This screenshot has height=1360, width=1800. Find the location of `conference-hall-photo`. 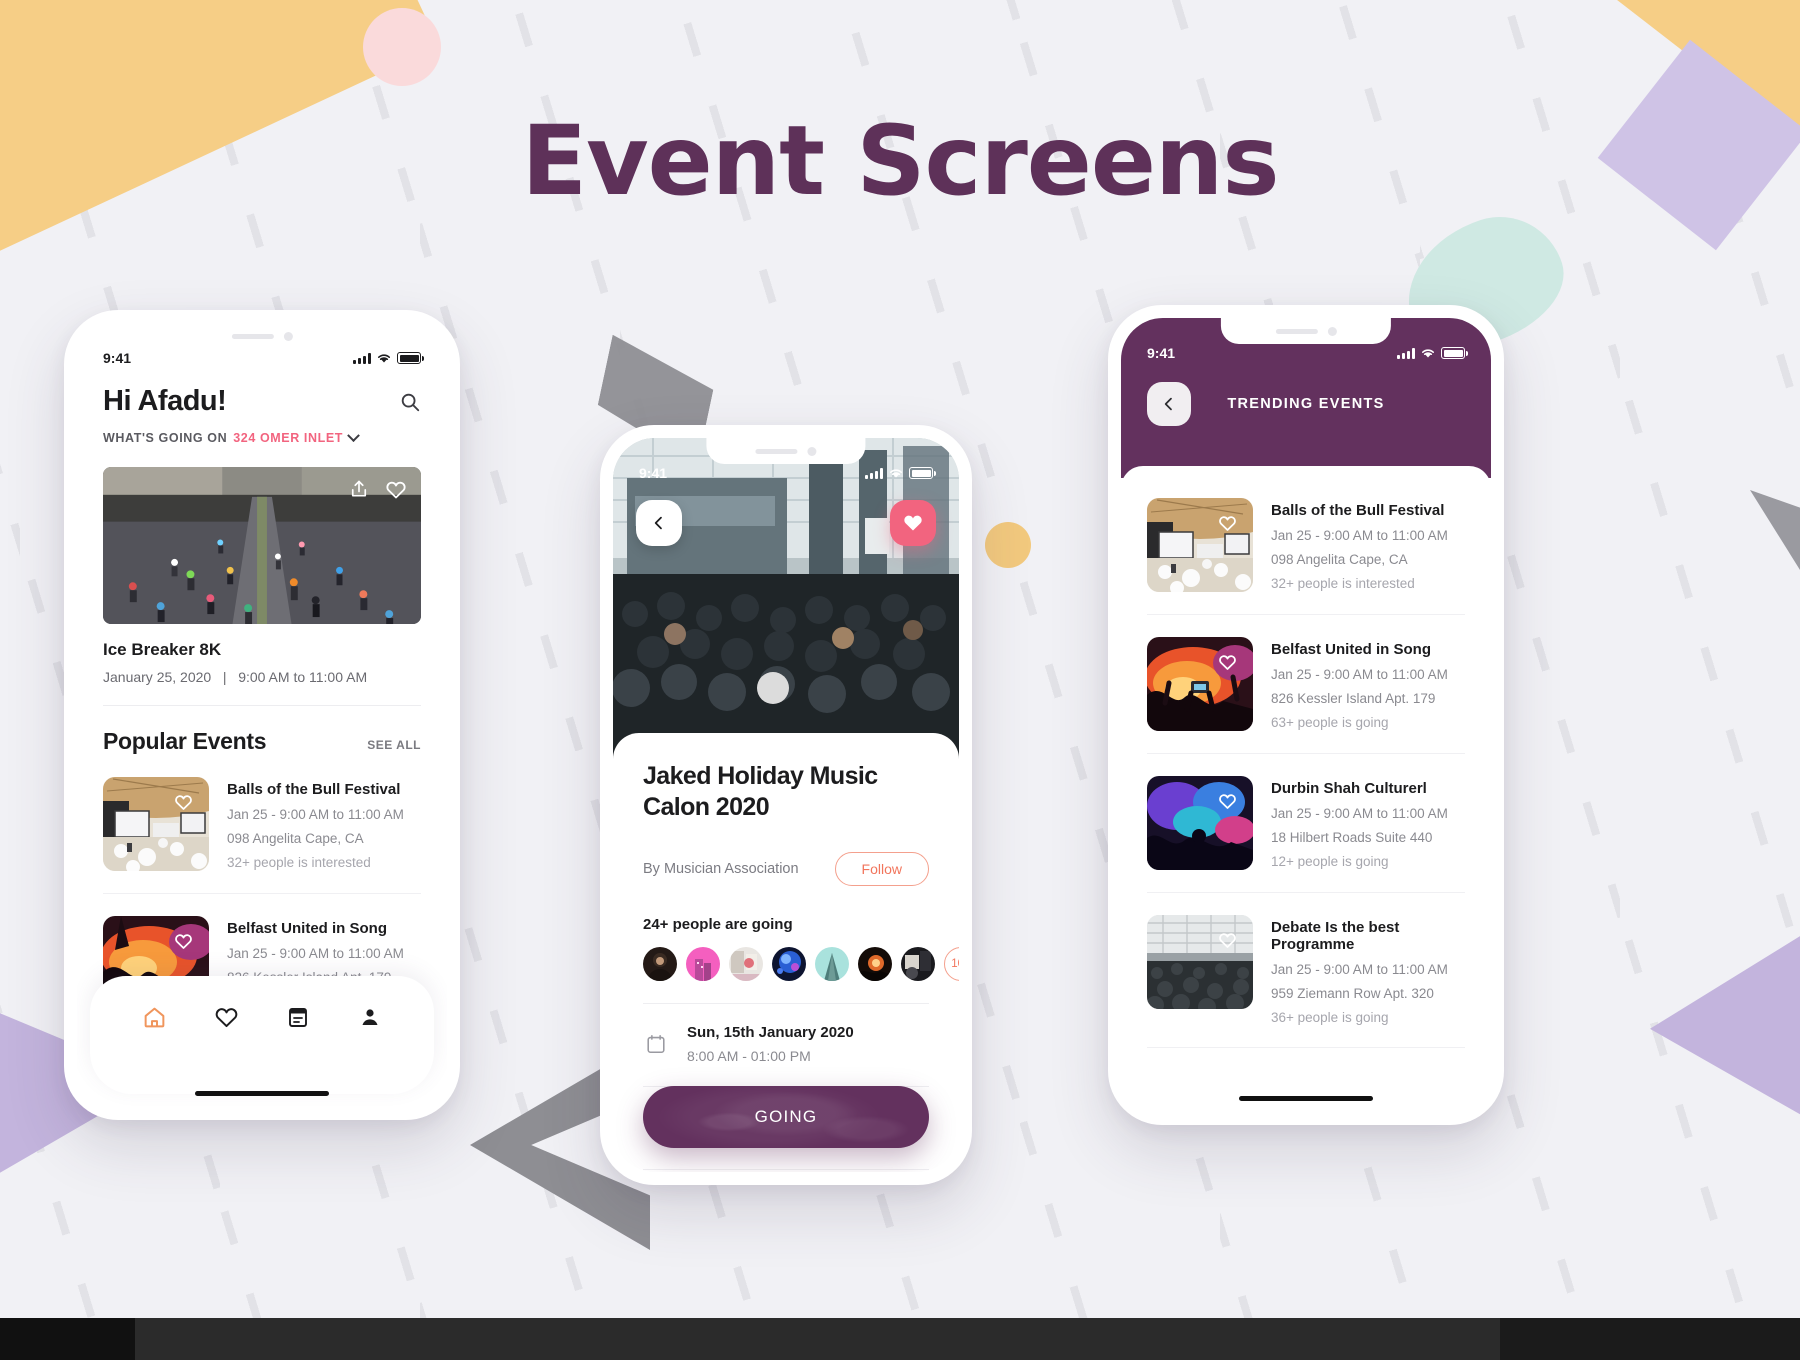

conference-hall-photo is located at coordinates (1200, 545).